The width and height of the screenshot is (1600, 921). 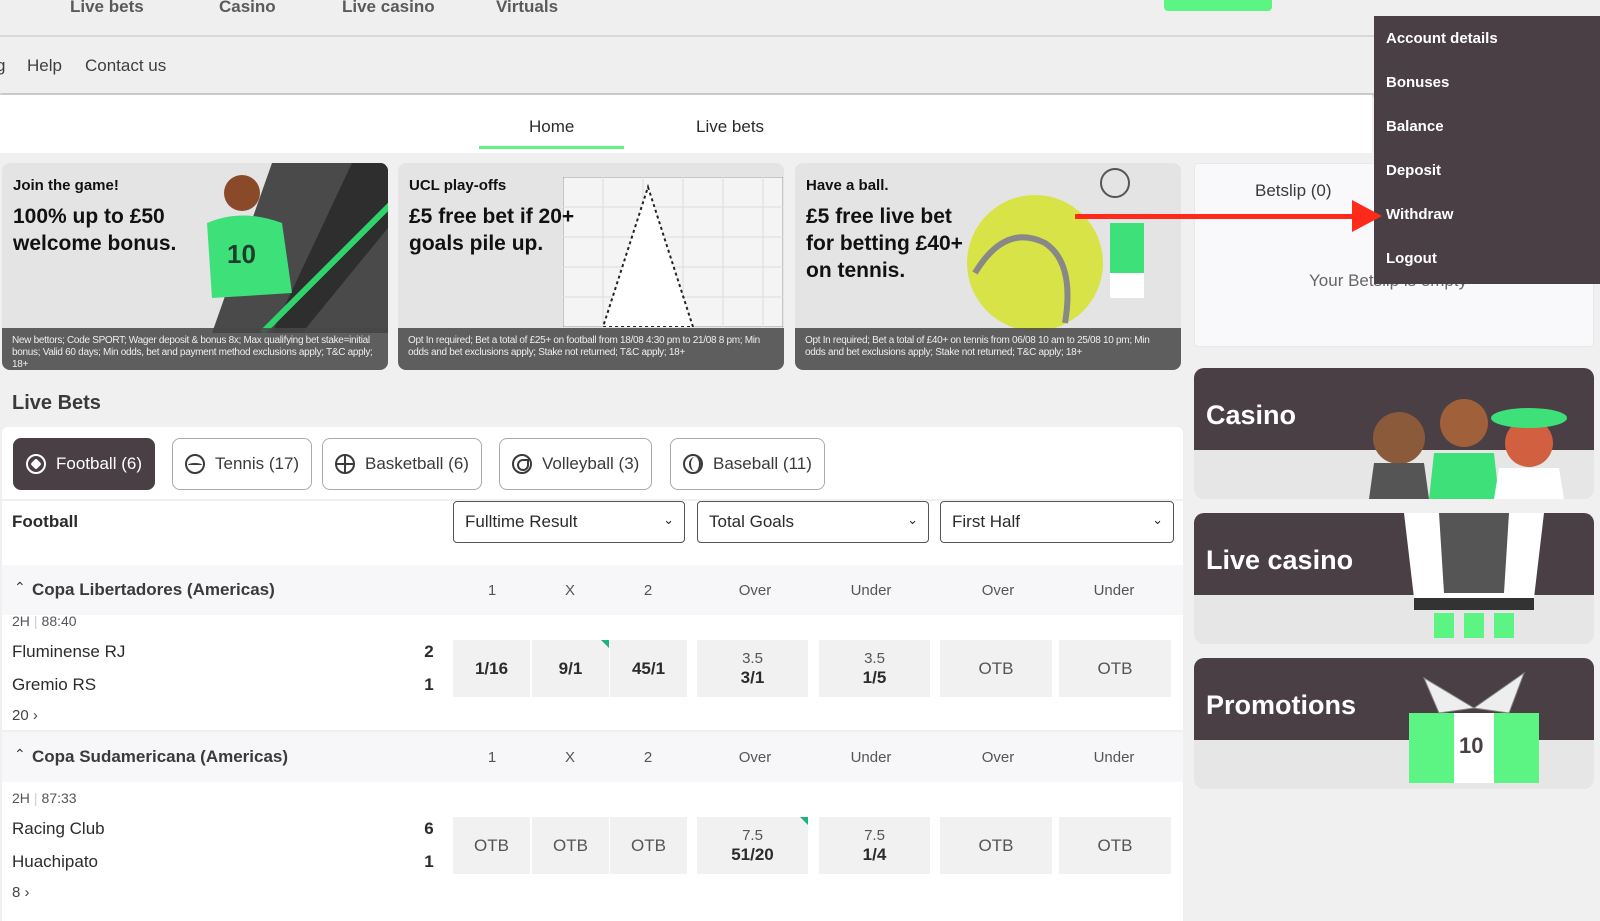 I want to click on odds-button: 7.5 51/20, so click(x=752, y=845).